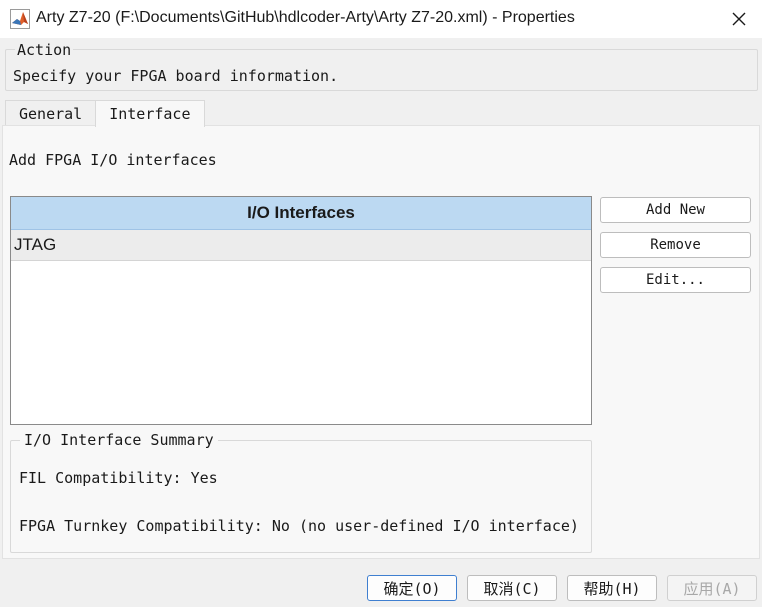 This screenshot has height=607, width=762. I want to click on tab-interface: Interface, so click(150, 113).